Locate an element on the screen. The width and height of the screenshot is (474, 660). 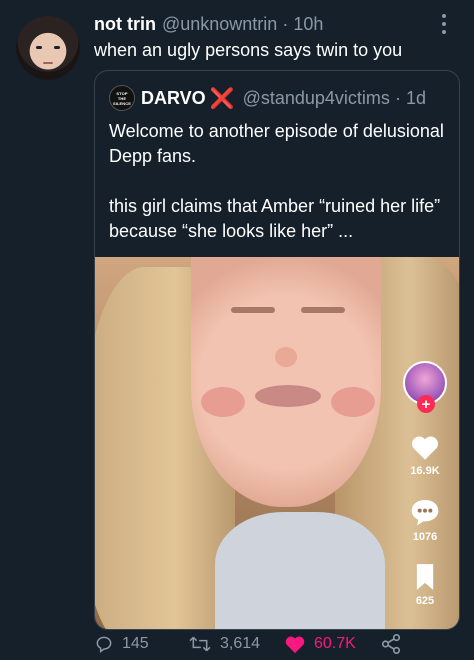
retweet-button: 3,614 is located at coordinates (224, 644).